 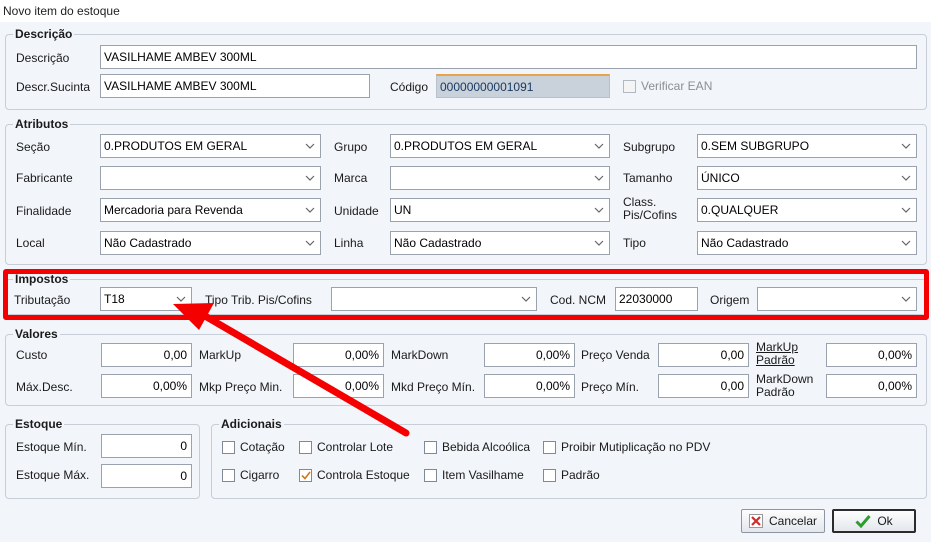 What do you see at coordinates (578, 300) in the screenshot?
I see `cod-ncm-label: Cod. NCM` at bounding box center [578, 300].